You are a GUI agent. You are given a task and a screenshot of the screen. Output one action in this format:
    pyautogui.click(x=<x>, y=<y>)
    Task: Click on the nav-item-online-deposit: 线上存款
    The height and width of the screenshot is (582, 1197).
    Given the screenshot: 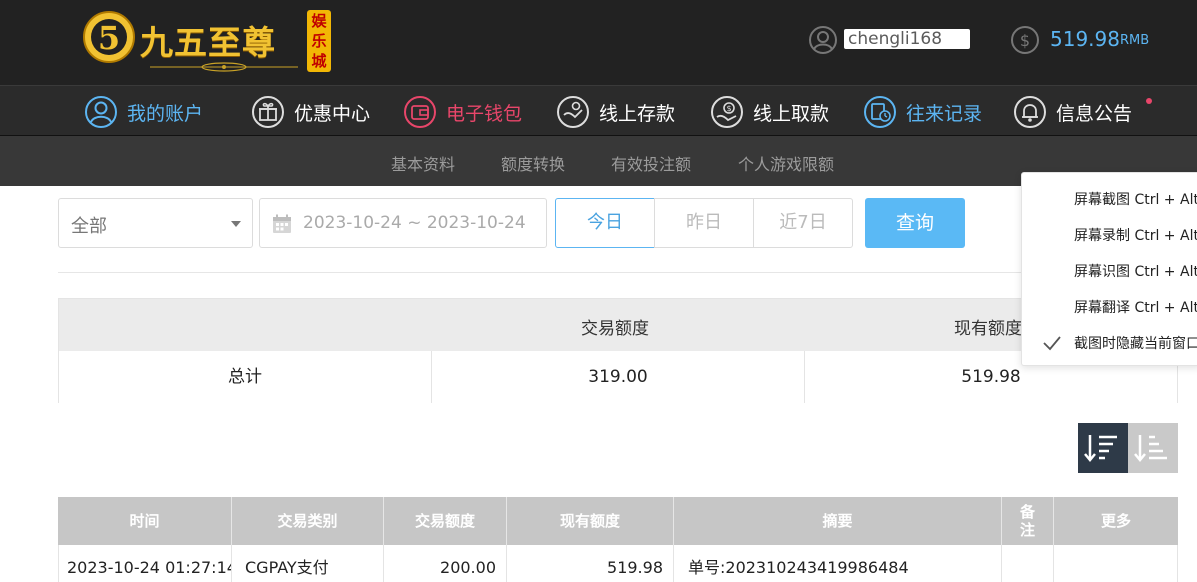 What is the action you would take?
    pyautogui.click(x=615, y=112)
    